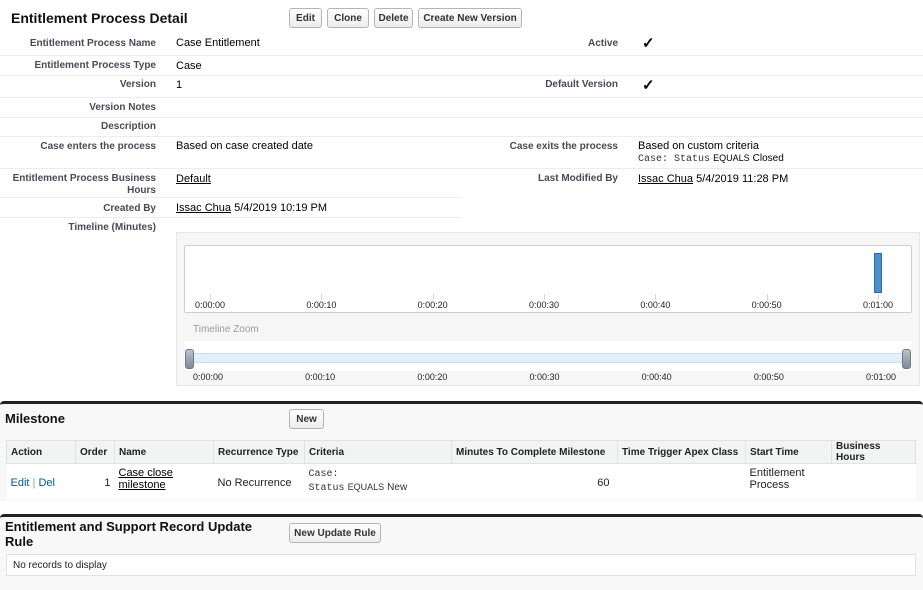  Describe the element at coordinates (548, 358) in the screenshot. I see `timeline-zoom-track` at that location.